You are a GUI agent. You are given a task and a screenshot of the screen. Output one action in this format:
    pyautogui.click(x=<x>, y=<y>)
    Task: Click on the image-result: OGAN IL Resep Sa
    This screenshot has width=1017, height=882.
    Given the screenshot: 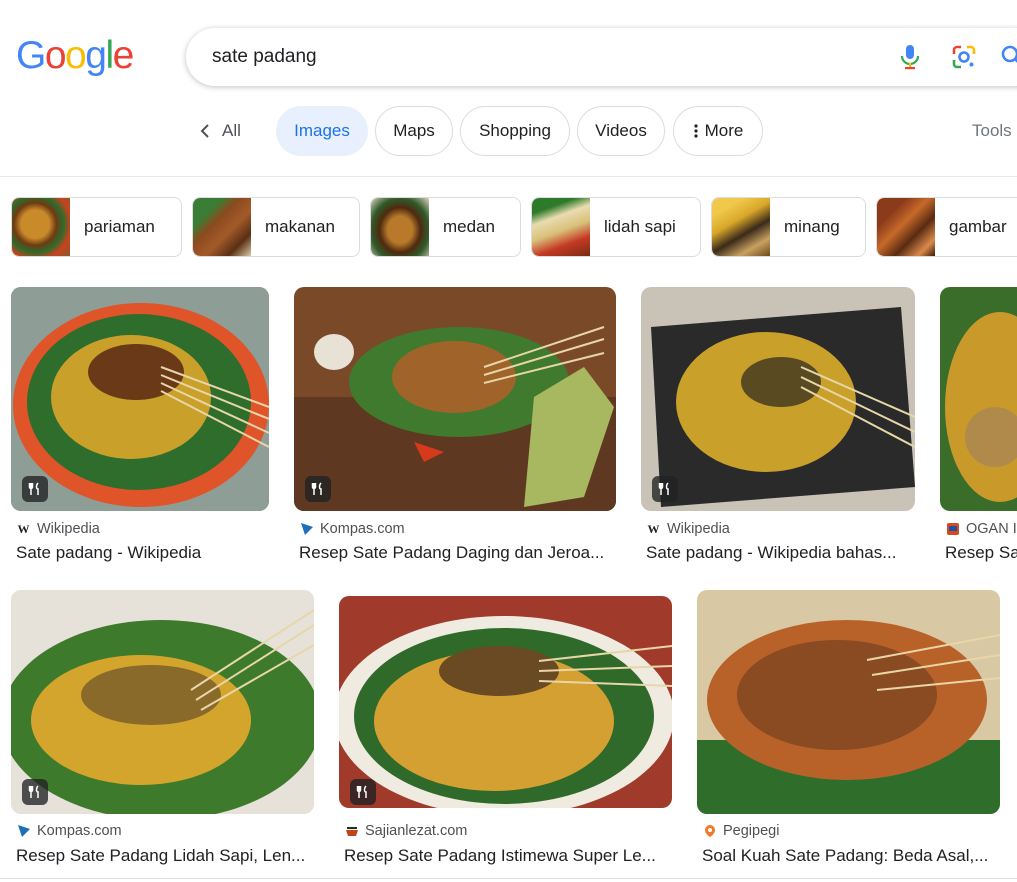 What is the action you would take?
    pyautogui.click(x=978, y=432)
    